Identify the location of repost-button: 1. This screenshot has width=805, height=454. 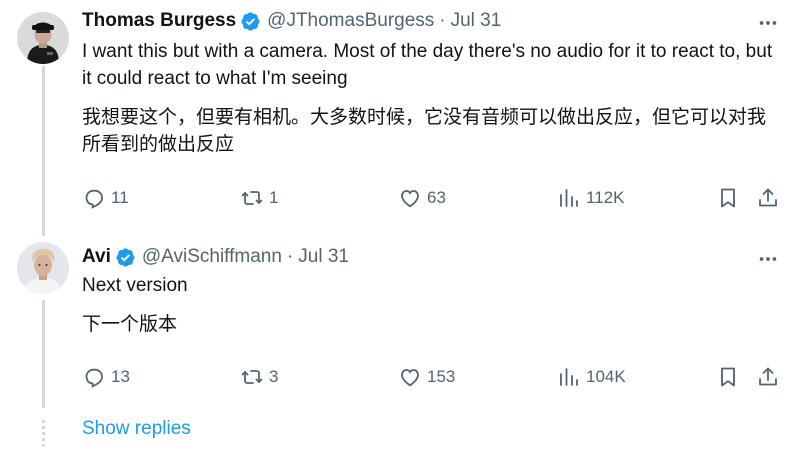
(259, 198).